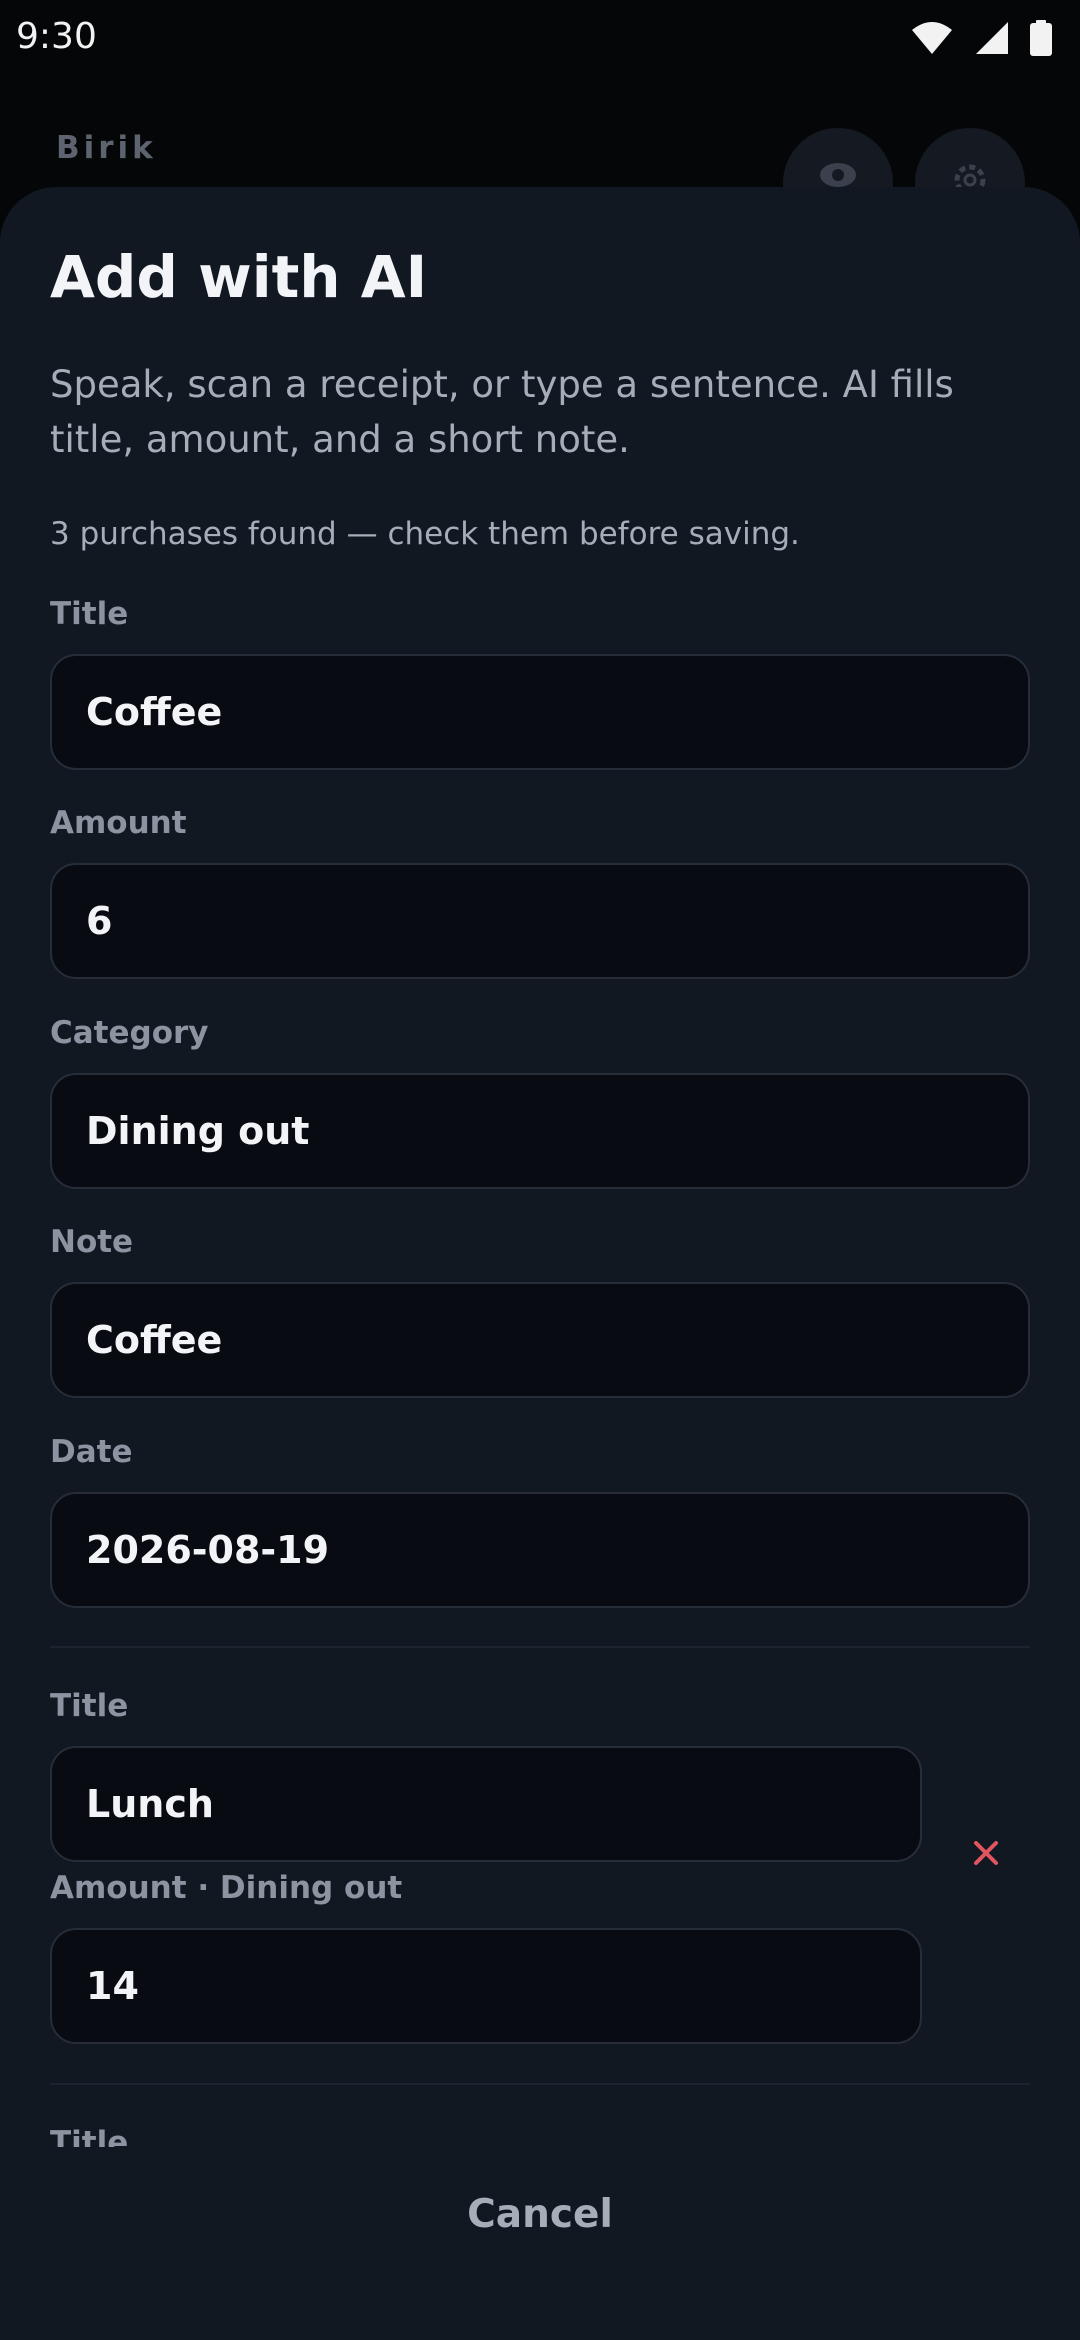  Describe the element at coordinates (154, 712) in the screenshot. I see `title-value: Coffee` at that location.